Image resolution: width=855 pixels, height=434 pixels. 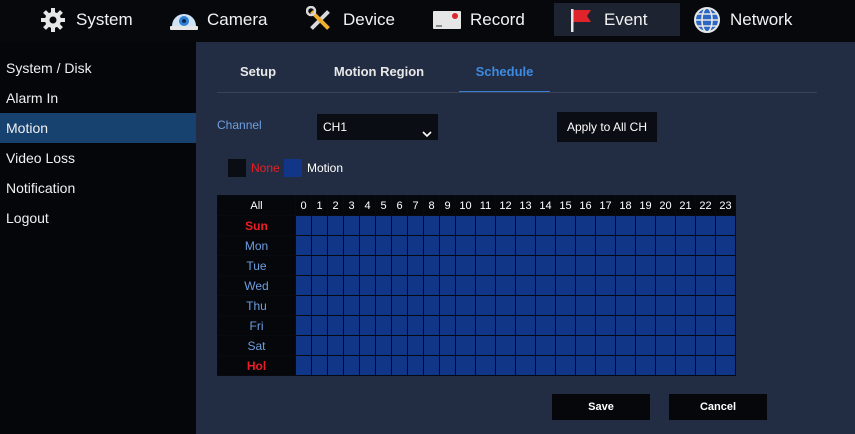 I want to click on day-label: Wed, so click(x=256, y=285).